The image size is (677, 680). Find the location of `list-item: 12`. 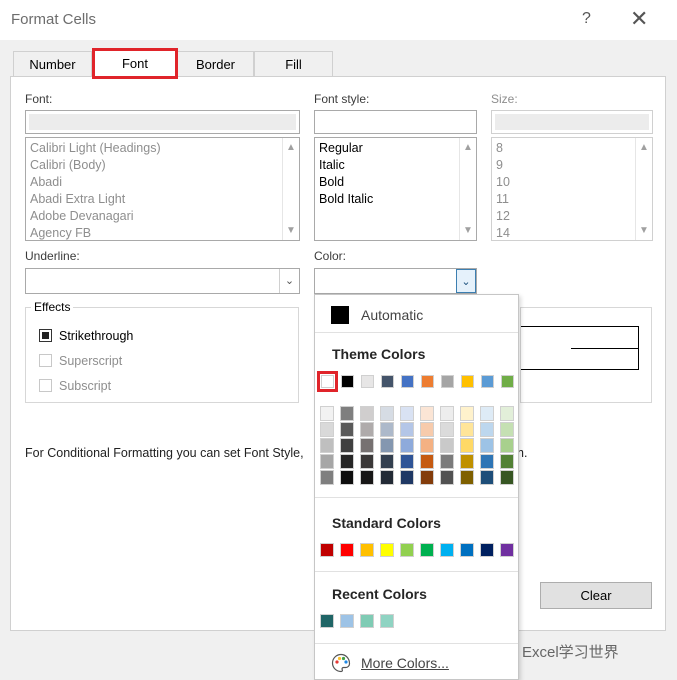

list-item: 12 is located at coordinates (572, 216).